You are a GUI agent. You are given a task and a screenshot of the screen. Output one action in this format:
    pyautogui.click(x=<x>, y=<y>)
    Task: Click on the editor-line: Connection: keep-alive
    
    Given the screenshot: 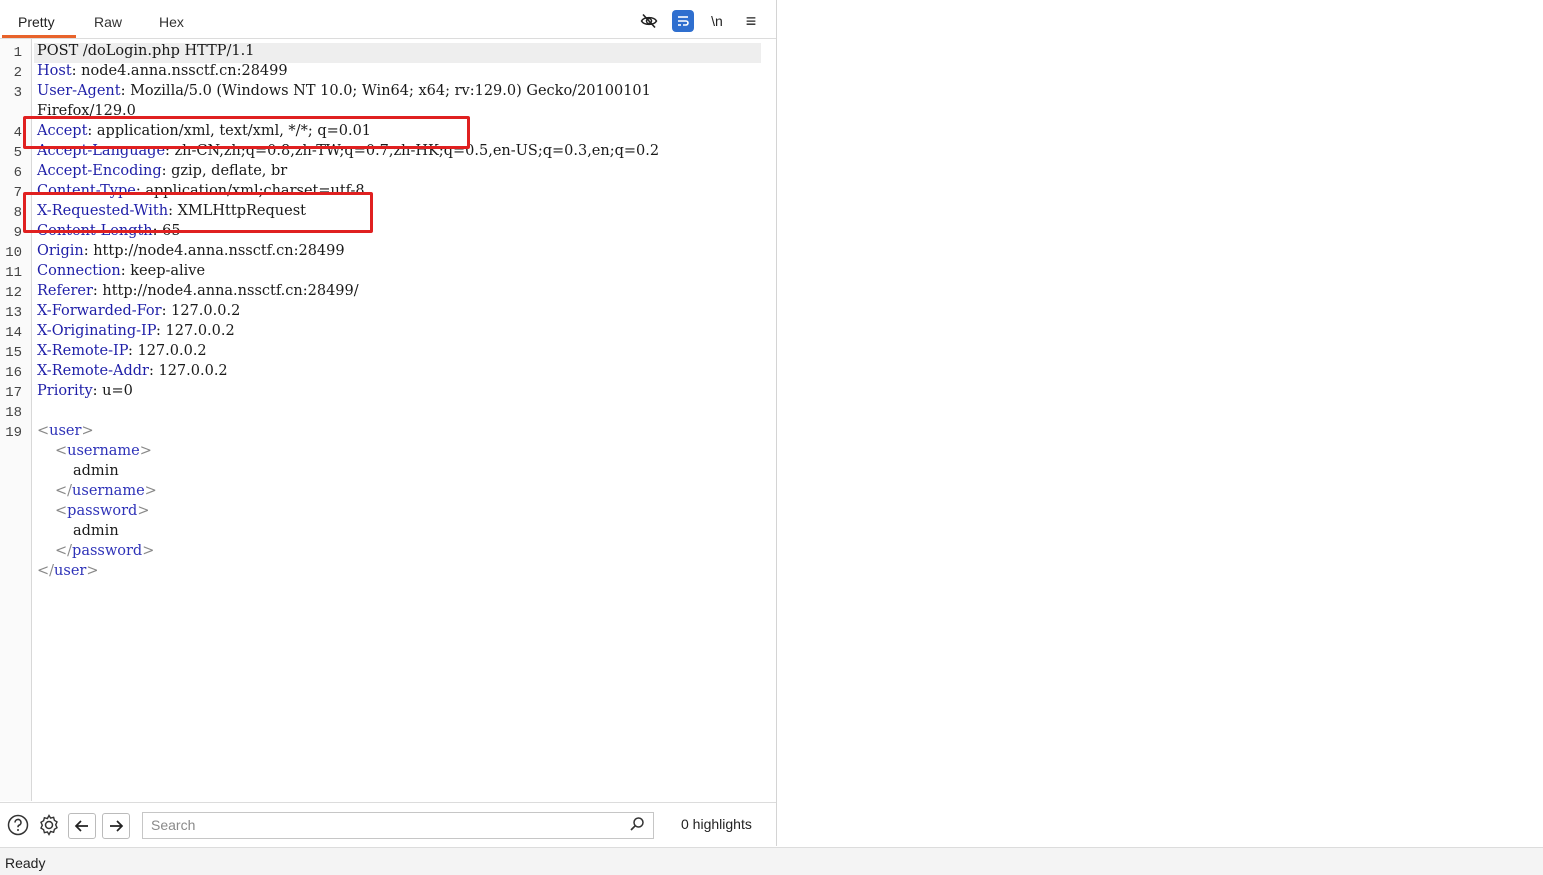 What is the action you would take?
    pyautogui.click(x=121, y=271)
    